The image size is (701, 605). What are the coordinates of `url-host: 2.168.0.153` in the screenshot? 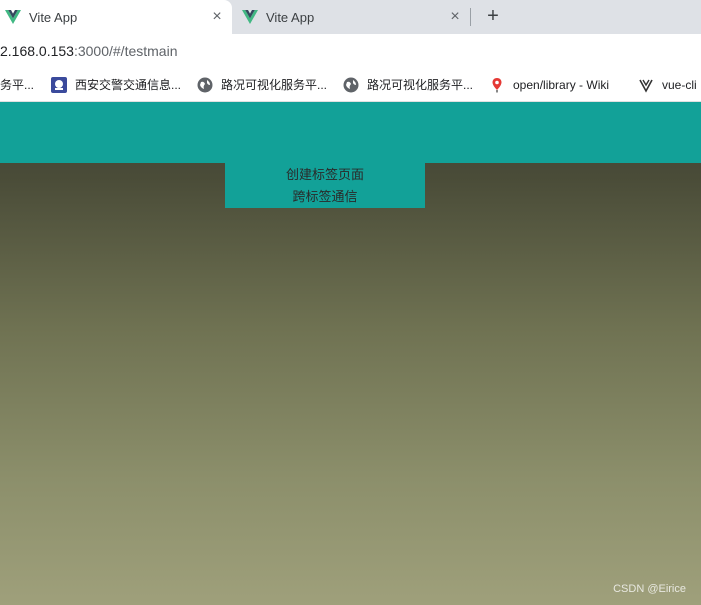 It's located at (37, 51).